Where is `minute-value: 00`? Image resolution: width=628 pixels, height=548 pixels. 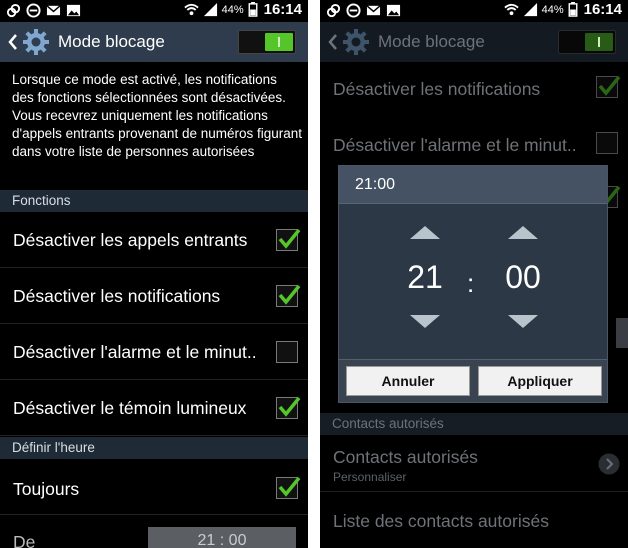
minute-value: 00 is located at coordinates (523, 277).